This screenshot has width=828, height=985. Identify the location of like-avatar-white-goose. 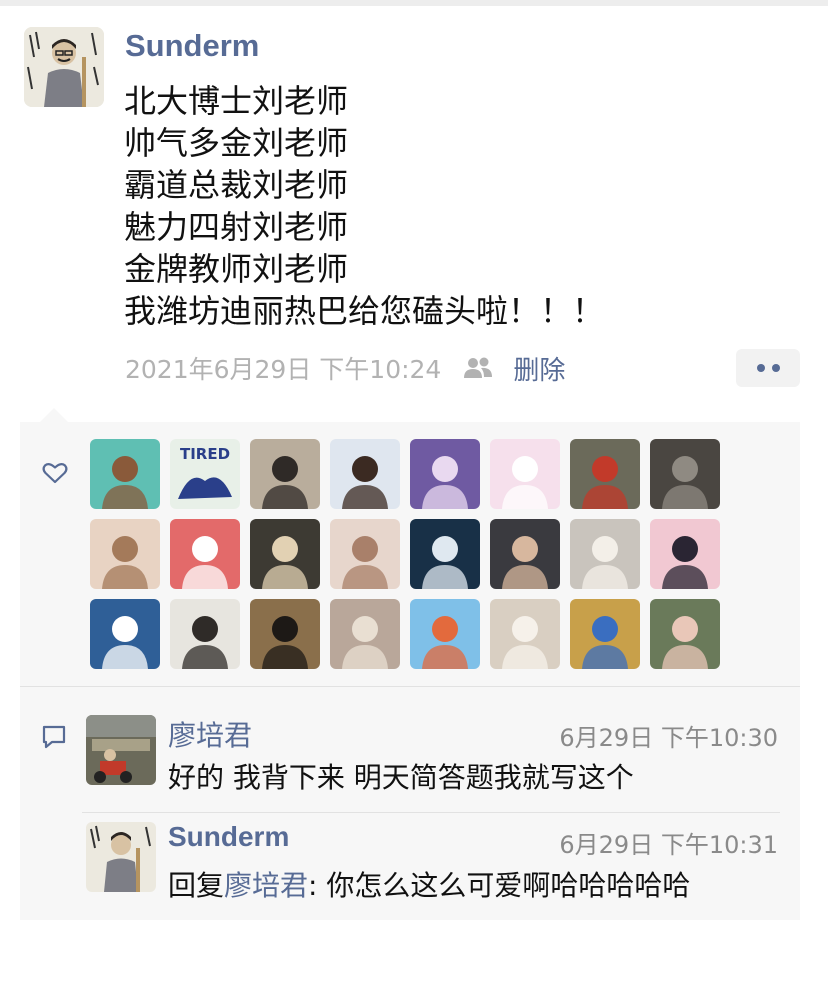
(125, 634).